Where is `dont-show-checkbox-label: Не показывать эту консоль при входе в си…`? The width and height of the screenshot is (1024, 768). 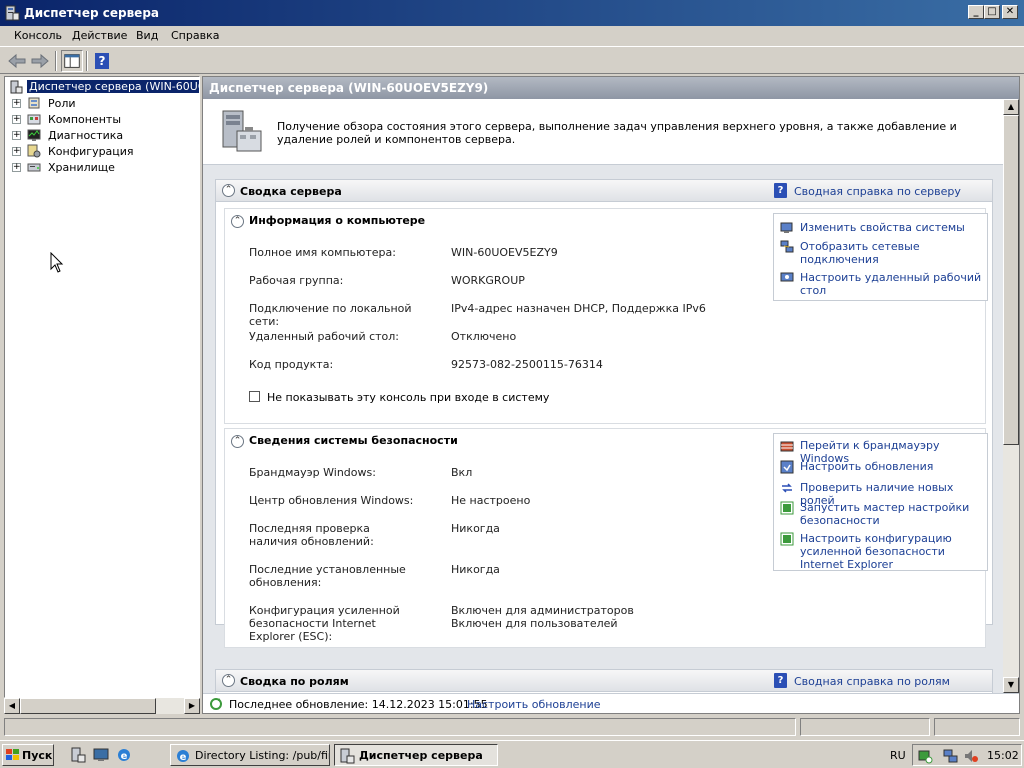
dont-show-checkbox-label: Не показывать эту консоль при входе в си… is located at coordinates (408, 397).